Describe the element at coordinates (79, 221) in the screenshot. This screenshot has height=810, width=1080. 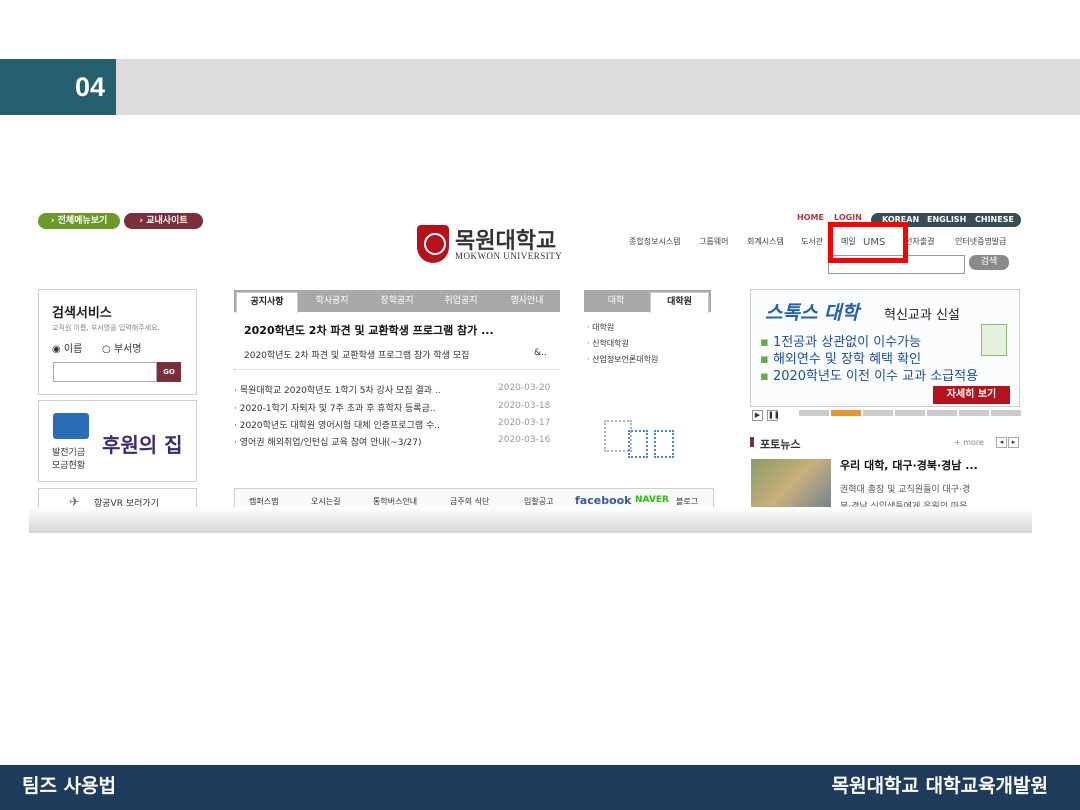
I see `all-menu-button: › 전체메뉴보기` at that location.